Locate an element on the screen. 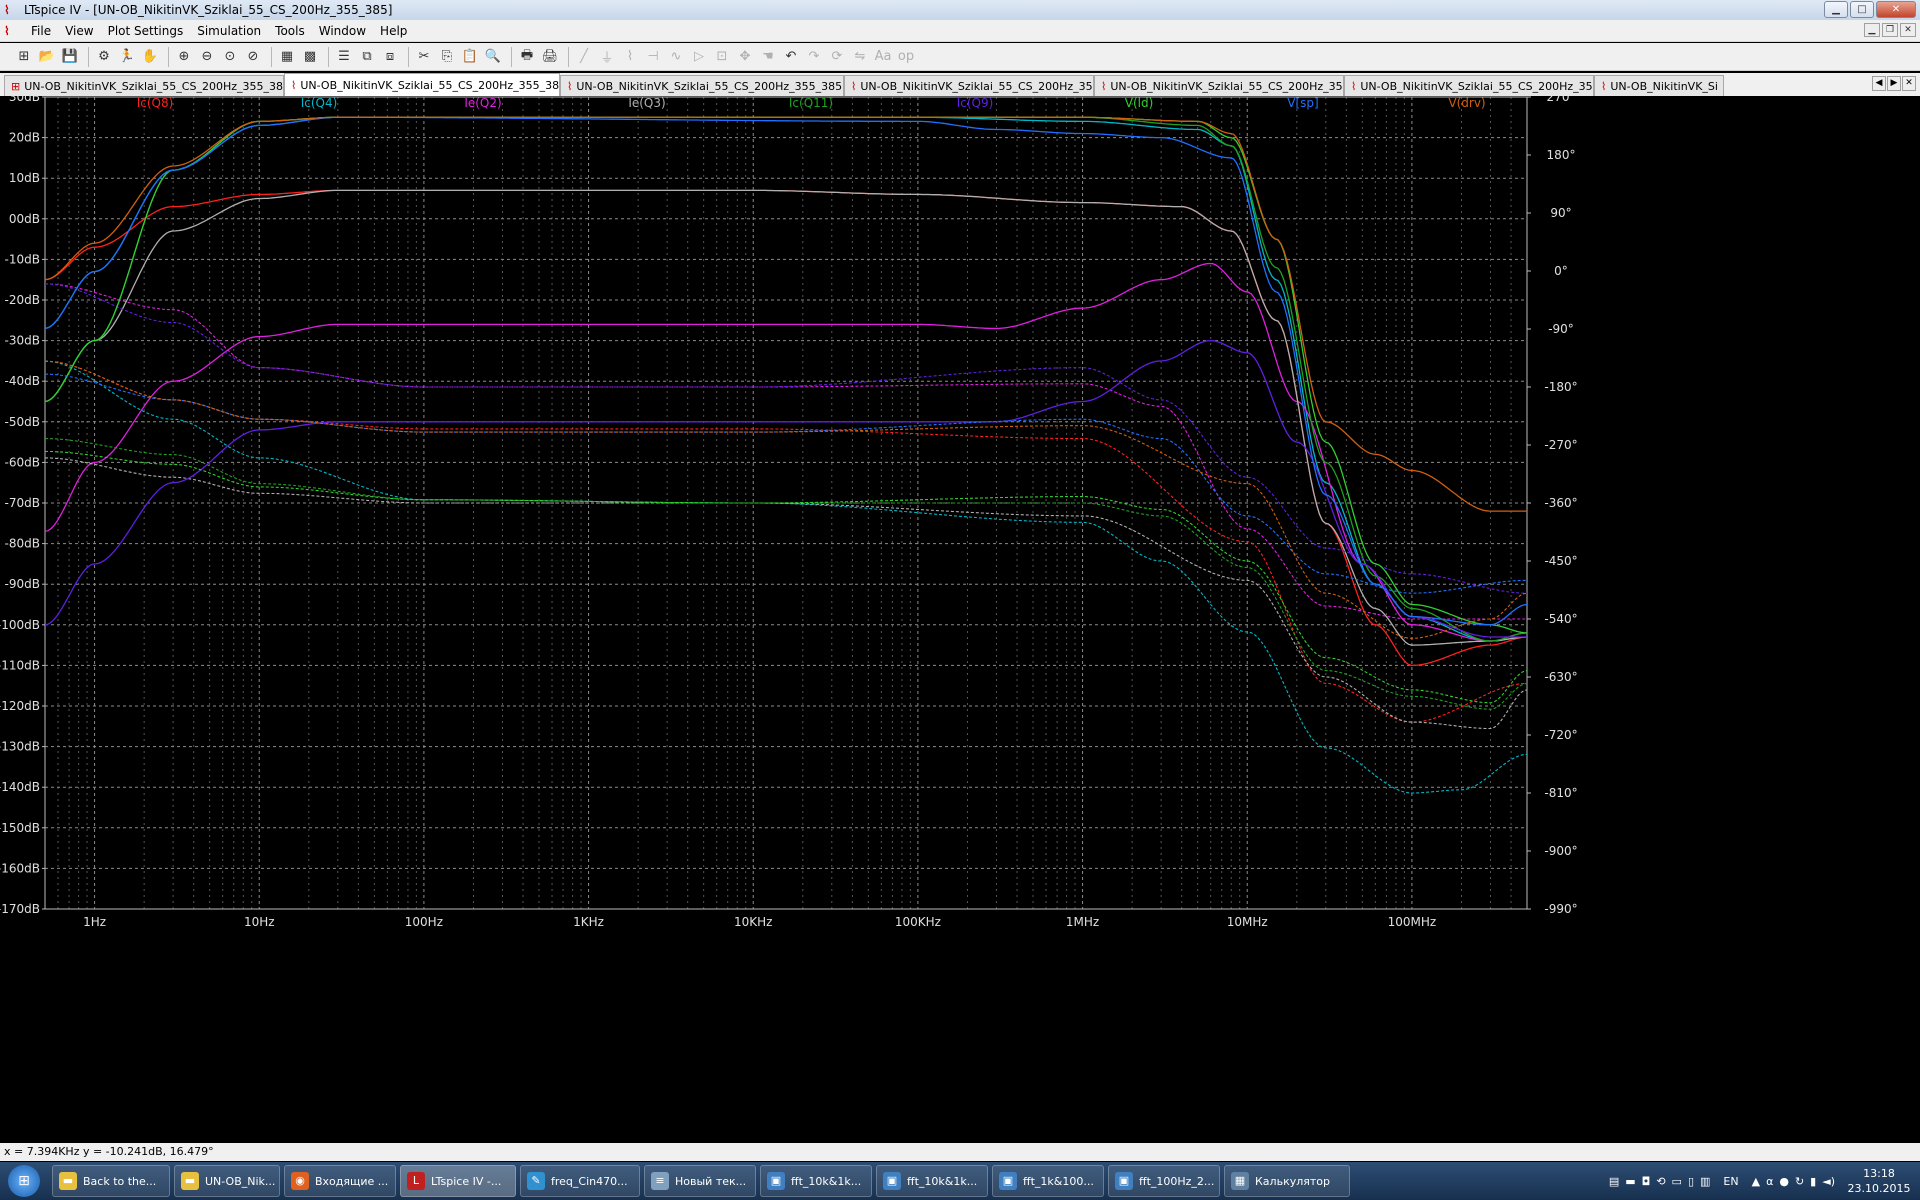  undo-button: ↶ is located at coordinates (791, 57).